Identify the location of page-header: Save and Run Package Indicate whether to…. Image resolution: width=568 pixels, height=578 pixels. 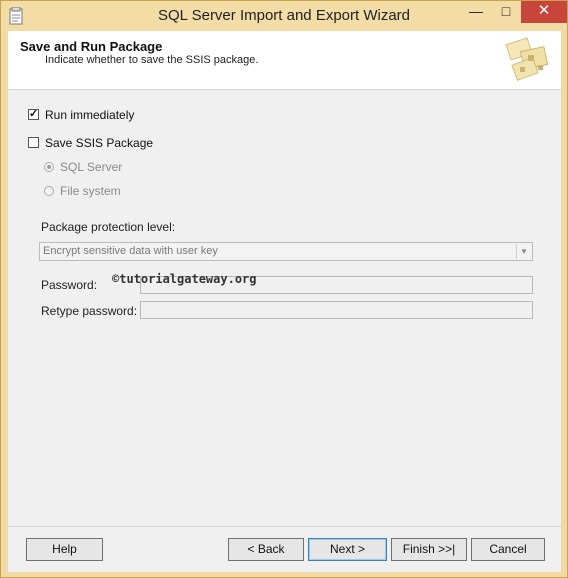
(284, 60).